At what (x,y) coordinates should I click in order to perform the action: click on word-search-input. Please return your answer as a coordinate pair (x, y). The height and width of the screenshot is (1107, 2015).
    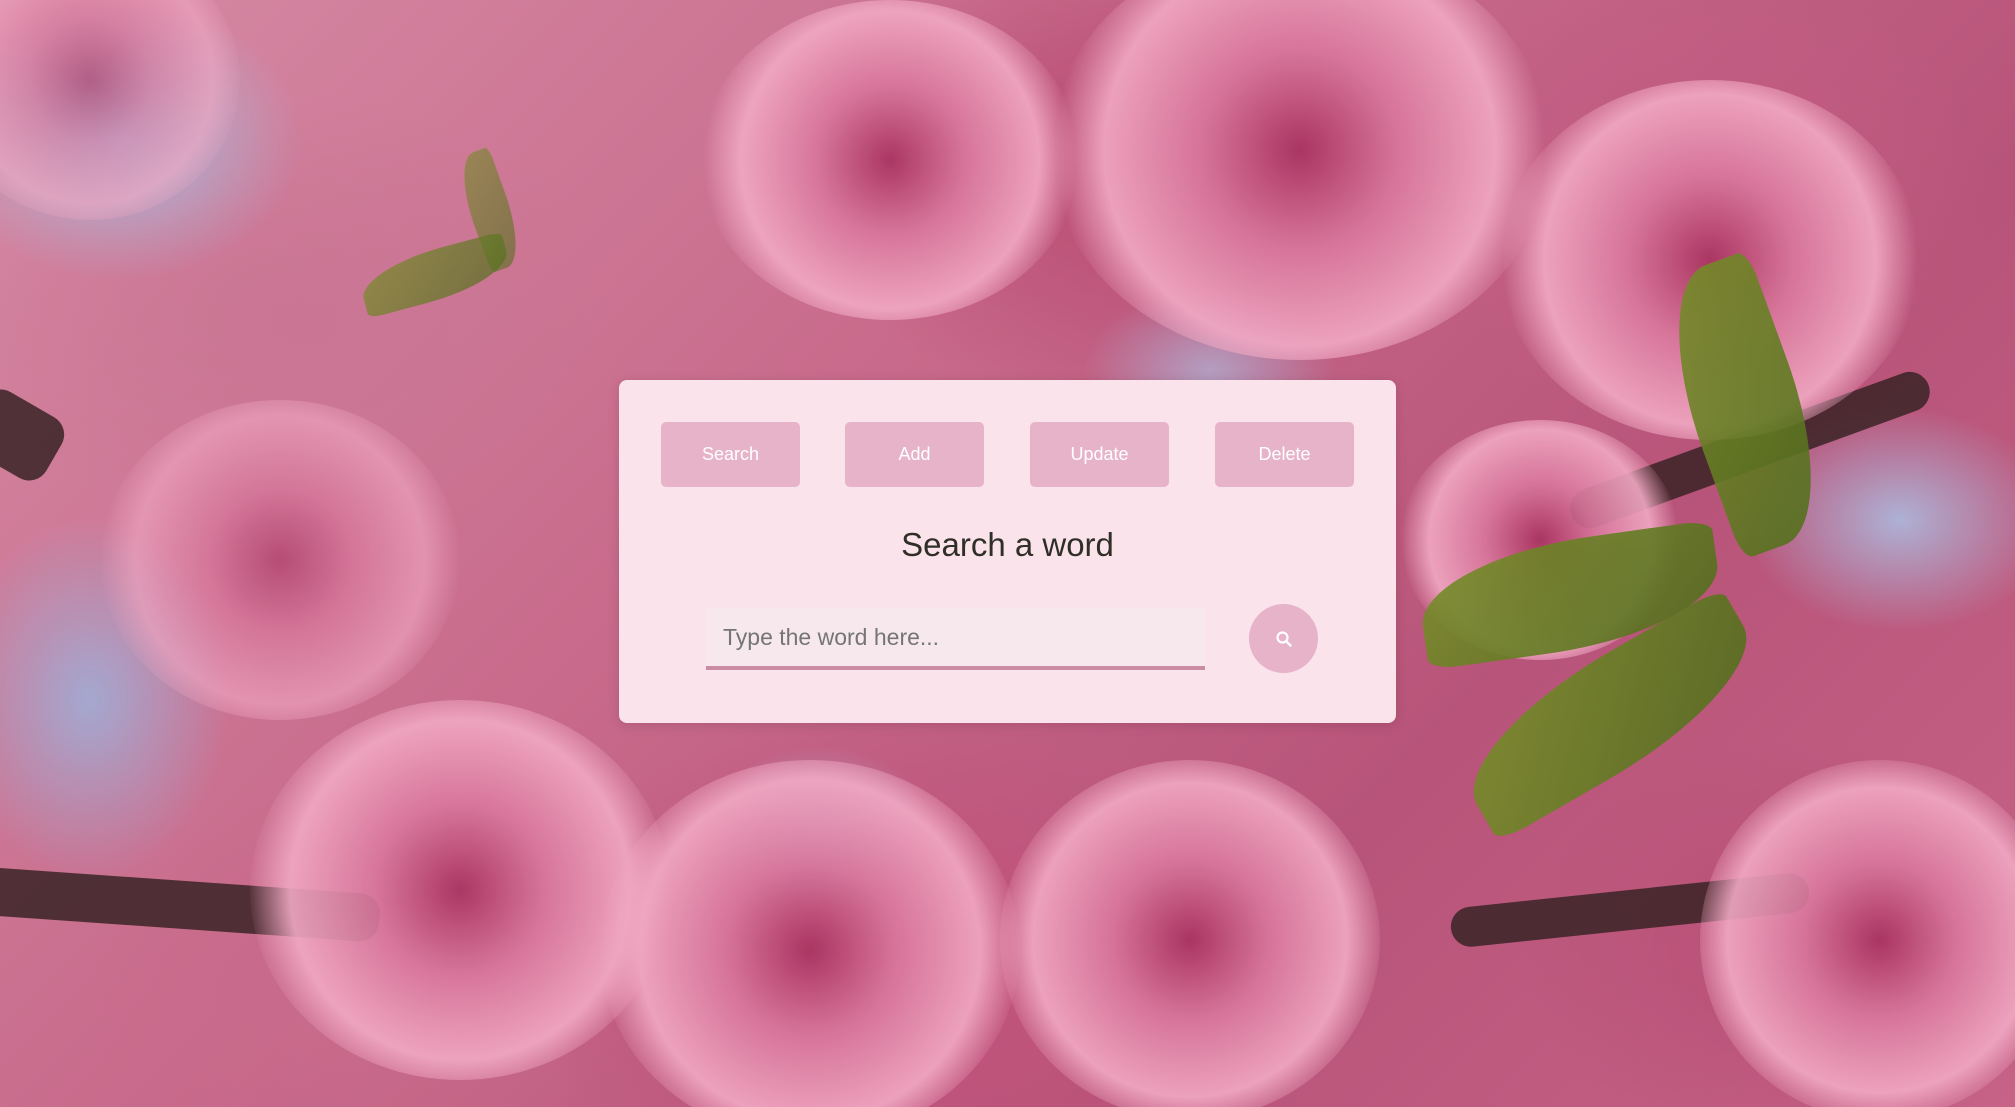
    Looking at the image, I should click on (955, 639).